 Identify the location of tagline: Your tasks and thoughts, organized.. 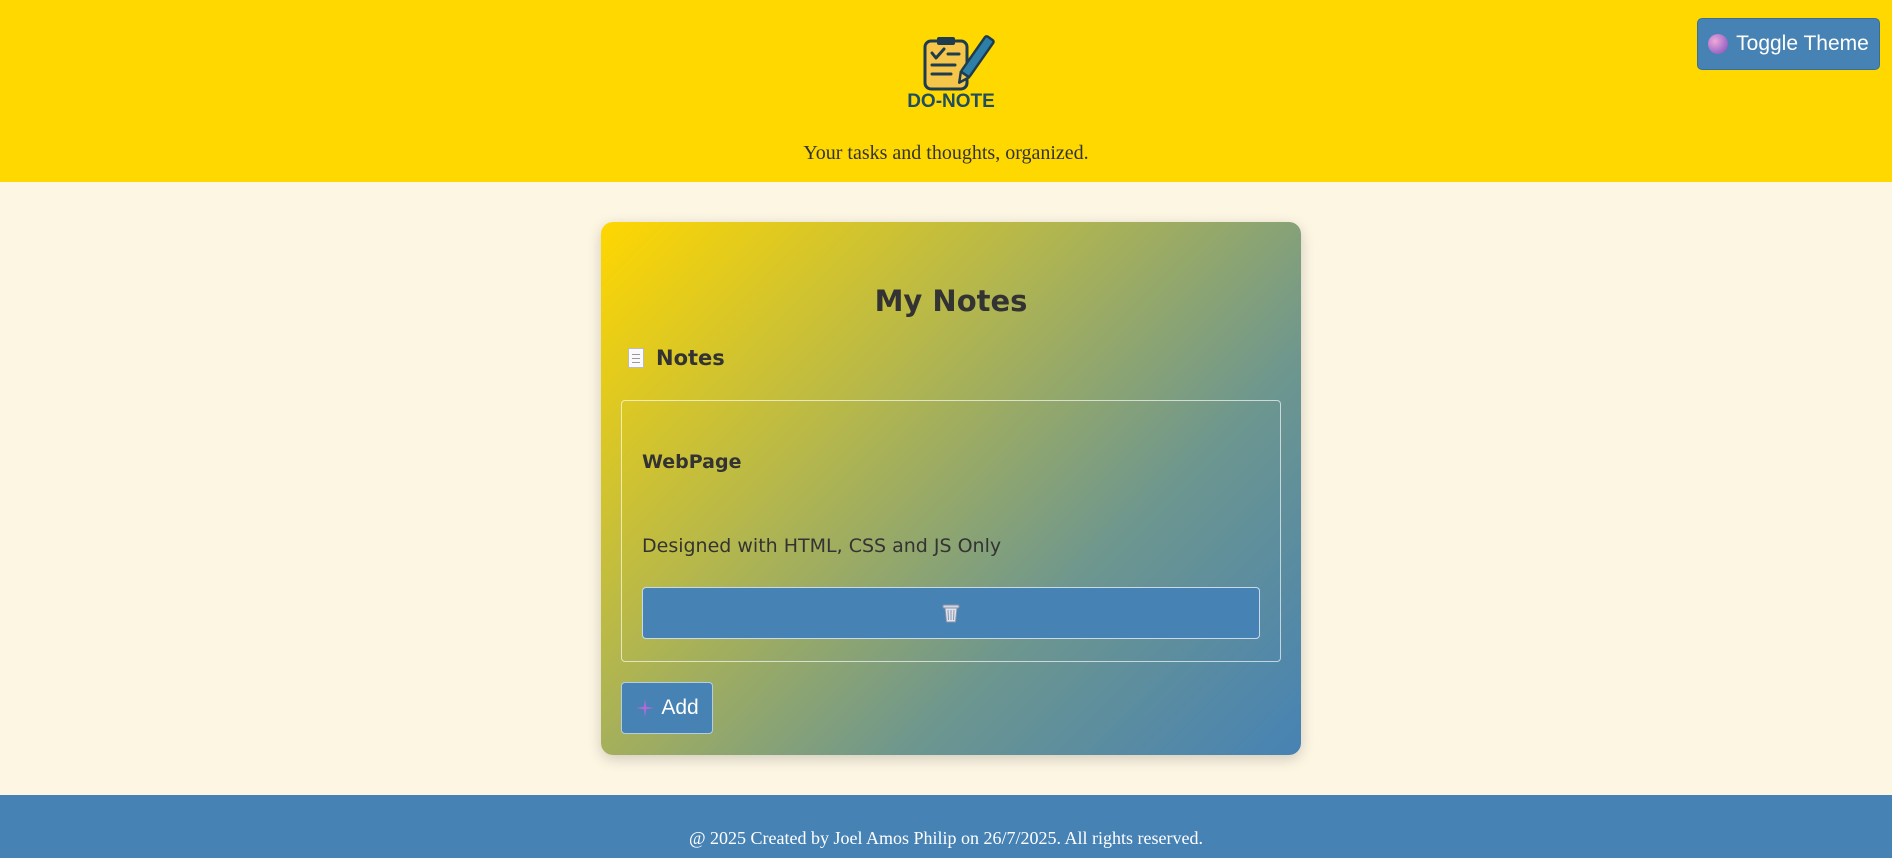
(946, 153).